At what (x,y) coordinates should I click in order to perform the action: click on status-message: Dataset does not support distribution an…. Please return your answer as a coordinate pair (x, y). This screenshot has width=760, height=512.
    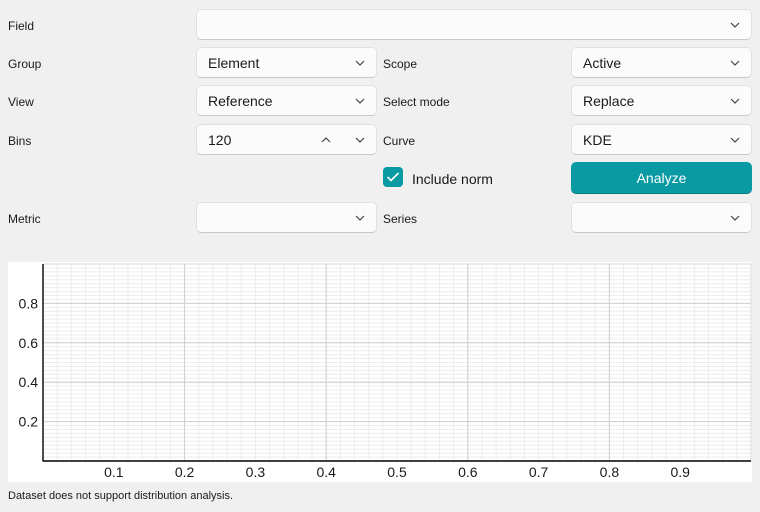
    Looking at the image, I should click on (121, 496).